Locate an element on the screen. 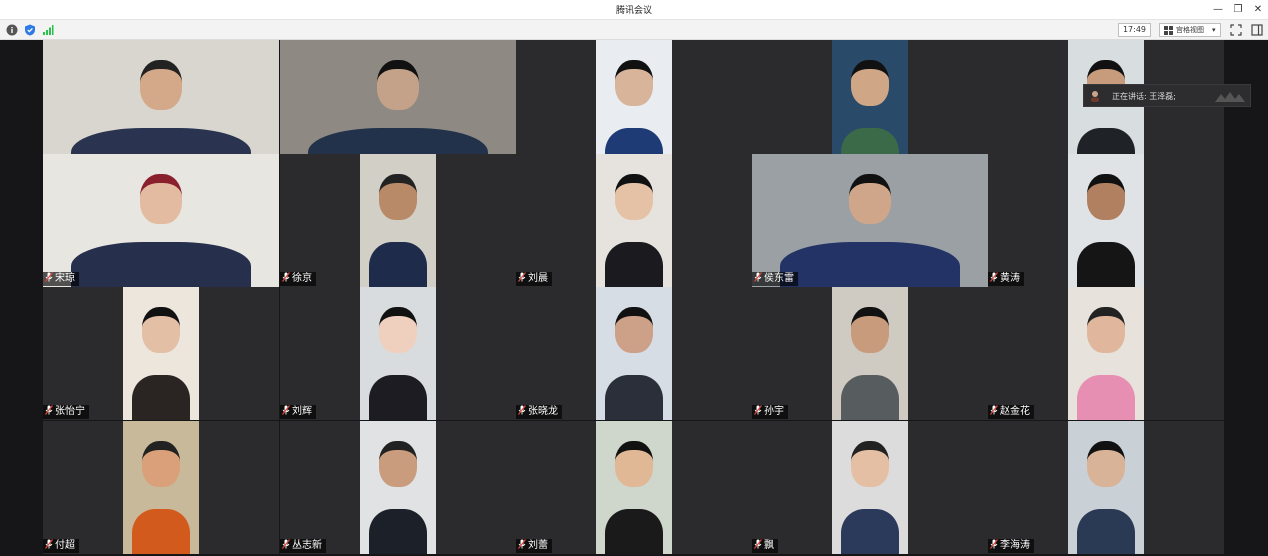 This screenshot has width=1268, height=556. participant-tile: 张晓龙 is located at coordinates (634, 353).